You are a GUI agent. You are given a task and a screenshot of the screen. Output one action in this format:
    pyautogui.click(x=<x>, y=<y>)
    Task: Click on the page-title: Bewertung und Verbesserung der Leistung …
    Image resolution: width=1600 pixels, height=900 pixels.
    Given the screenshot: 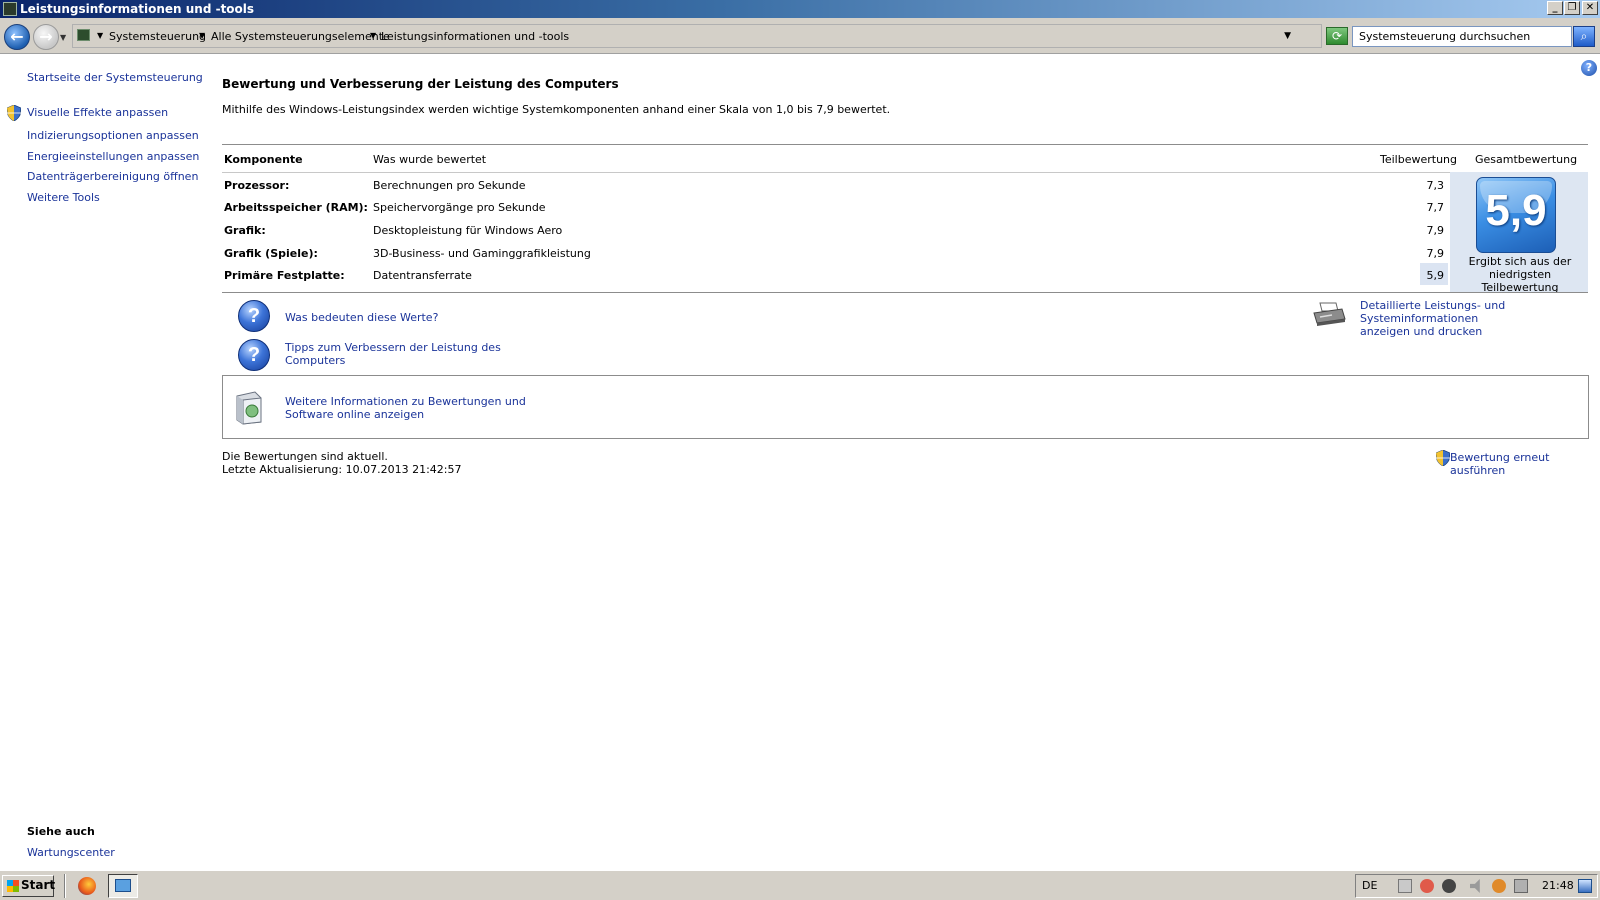 What is the action you would take?
    pyautogui.click(x=420, y=84)
    